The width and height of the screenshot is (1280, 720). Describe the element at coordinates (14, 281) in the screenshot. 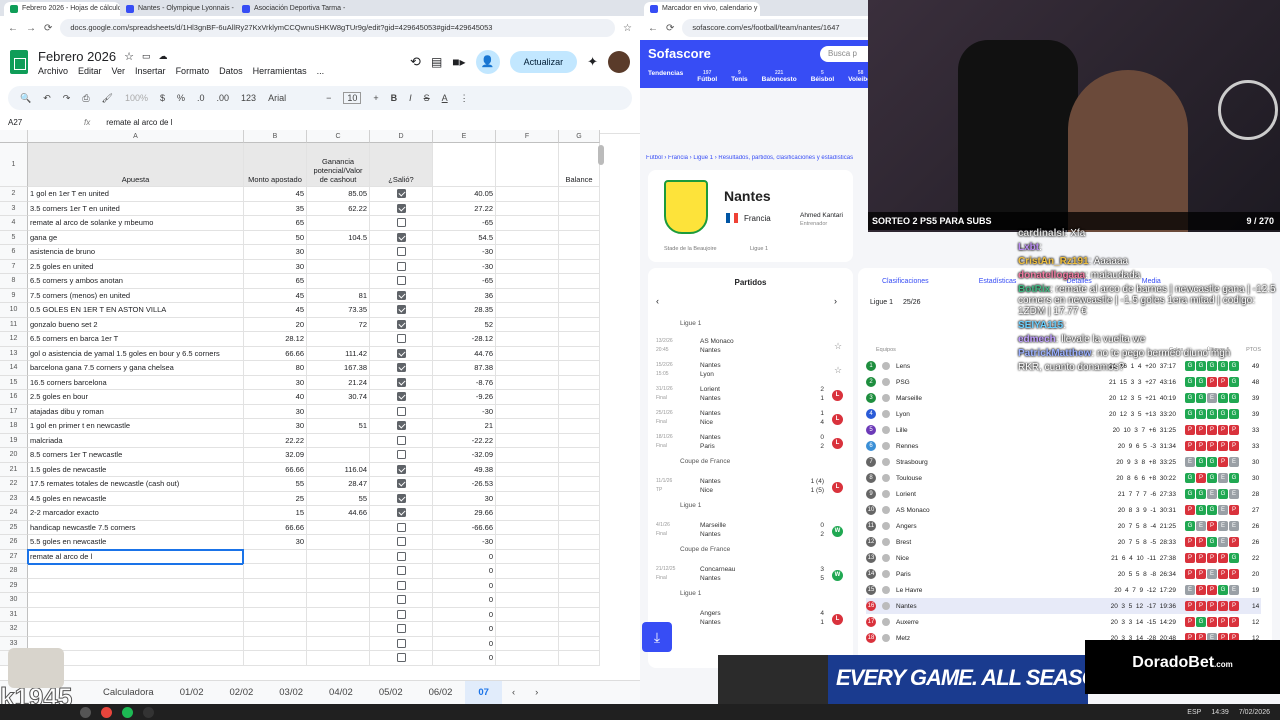

I see `row-header: 8` at that location.